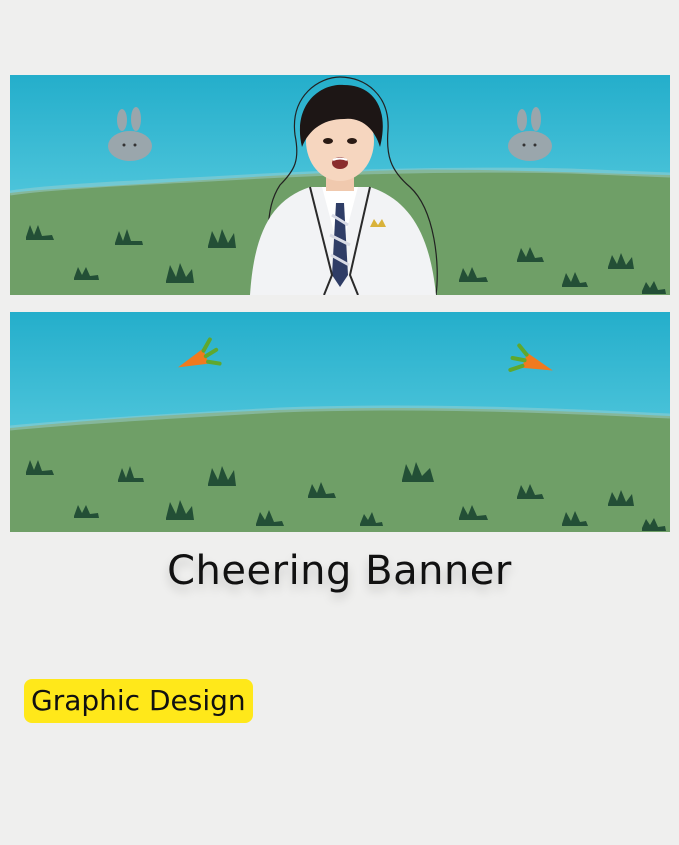 This screenshot has height=845, width=679. What do you see at coordinates (339, 571) in the screenshot?
I see `page-title: Cheering Banner` at bounding box center [339, 571].